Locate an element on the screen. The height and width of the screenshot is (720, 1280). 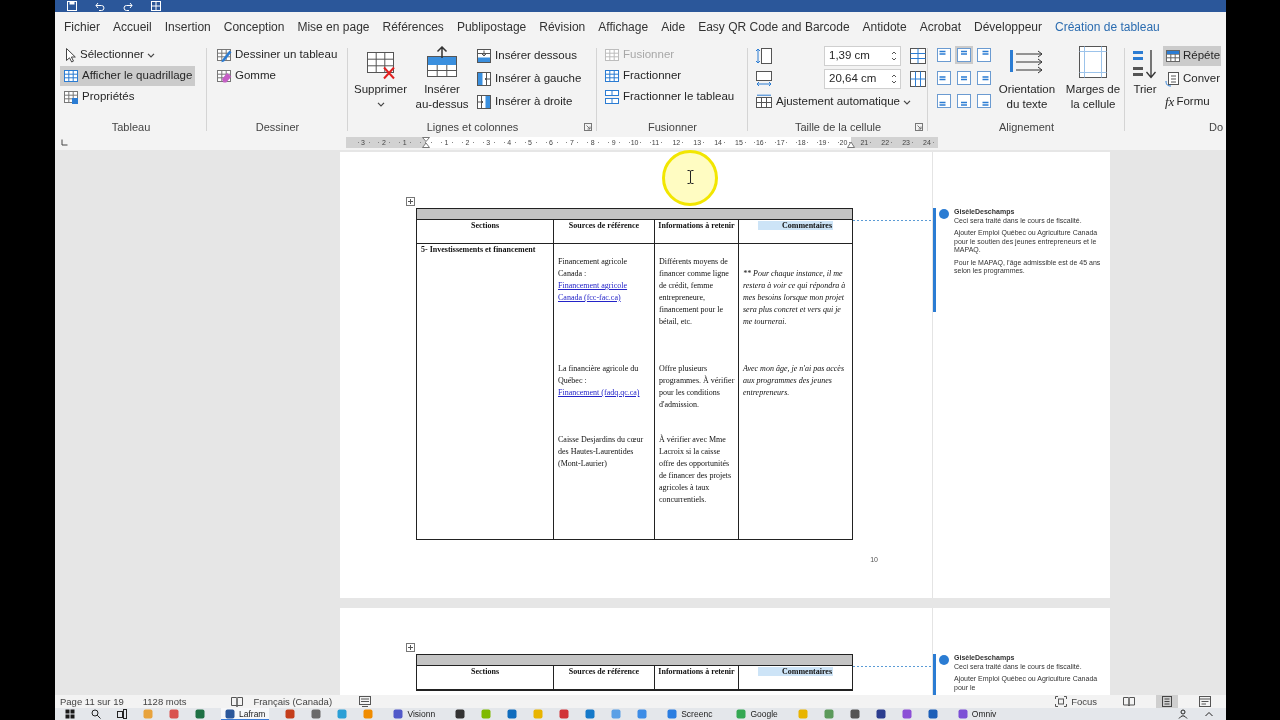
pencil-grid-icon is located at coordinates (224, 55).